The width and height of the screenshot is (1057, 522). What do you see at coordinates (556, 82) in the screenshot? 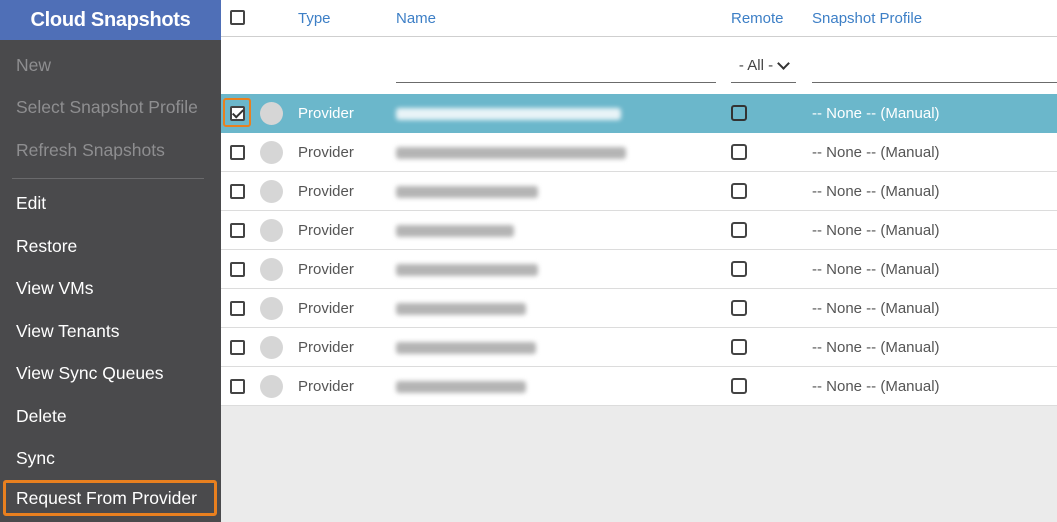
I see `name-filter-input` at bounding box center [556, 82].